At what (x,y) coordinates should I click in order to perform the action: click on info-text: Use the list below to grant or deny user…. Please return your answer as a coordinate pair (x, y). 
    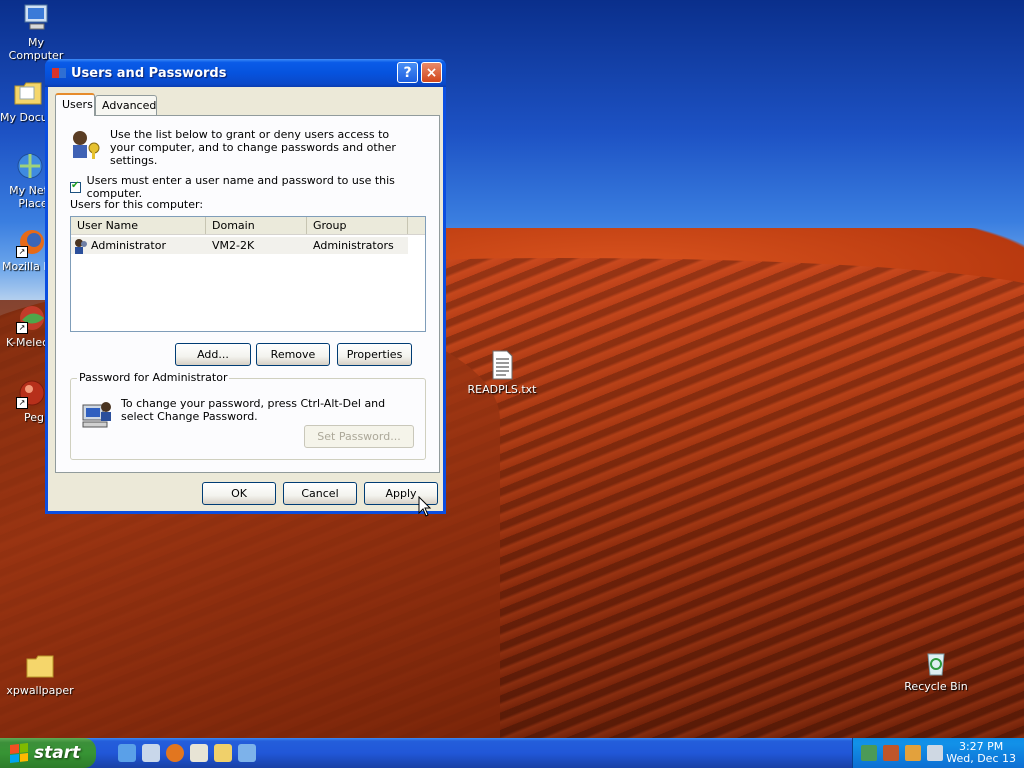
    Looking at the image, I should click on (253, 147).